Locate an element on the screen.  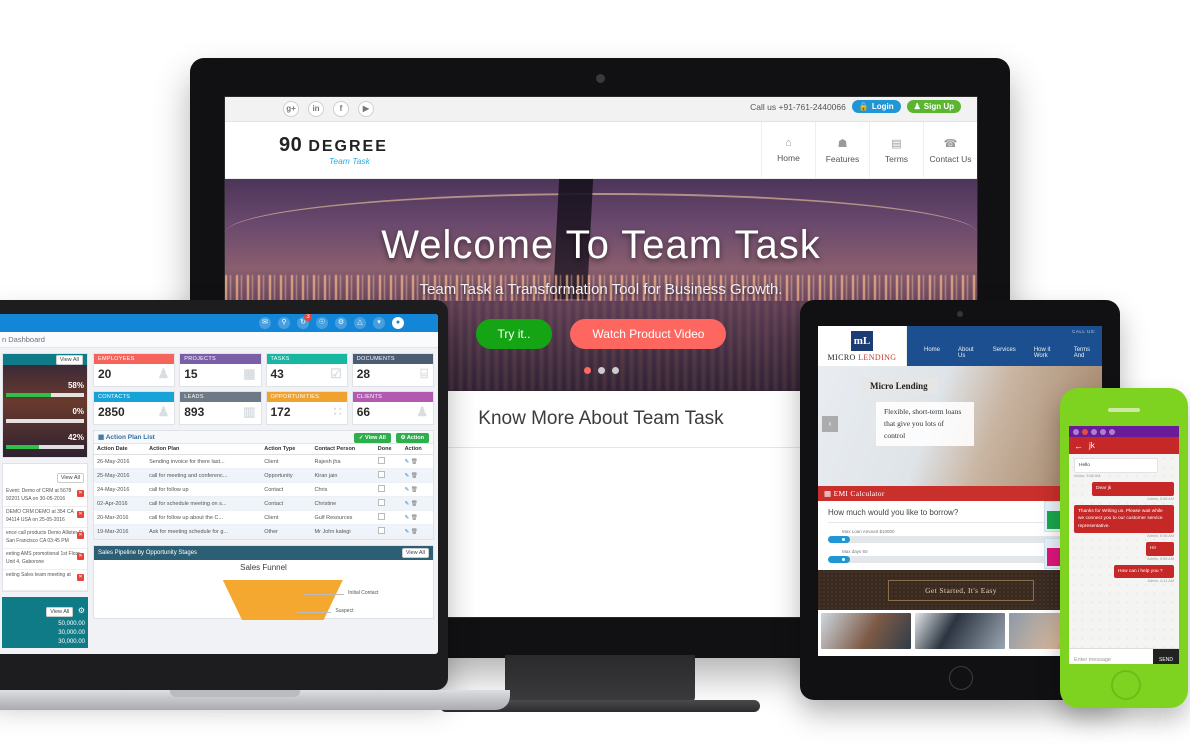
brand-logo: 90 DEGREE Team Task is located at coordinates (306, 150).